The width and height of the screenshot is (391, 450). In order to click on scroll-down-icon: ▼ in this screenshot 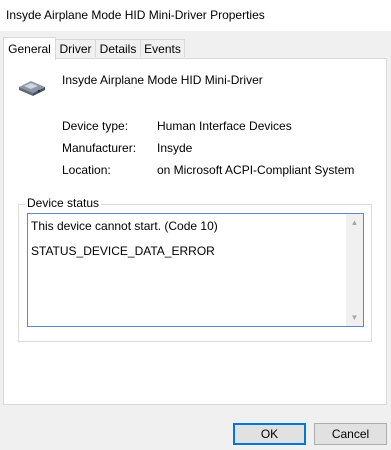, I will do `click(354, 317)`.